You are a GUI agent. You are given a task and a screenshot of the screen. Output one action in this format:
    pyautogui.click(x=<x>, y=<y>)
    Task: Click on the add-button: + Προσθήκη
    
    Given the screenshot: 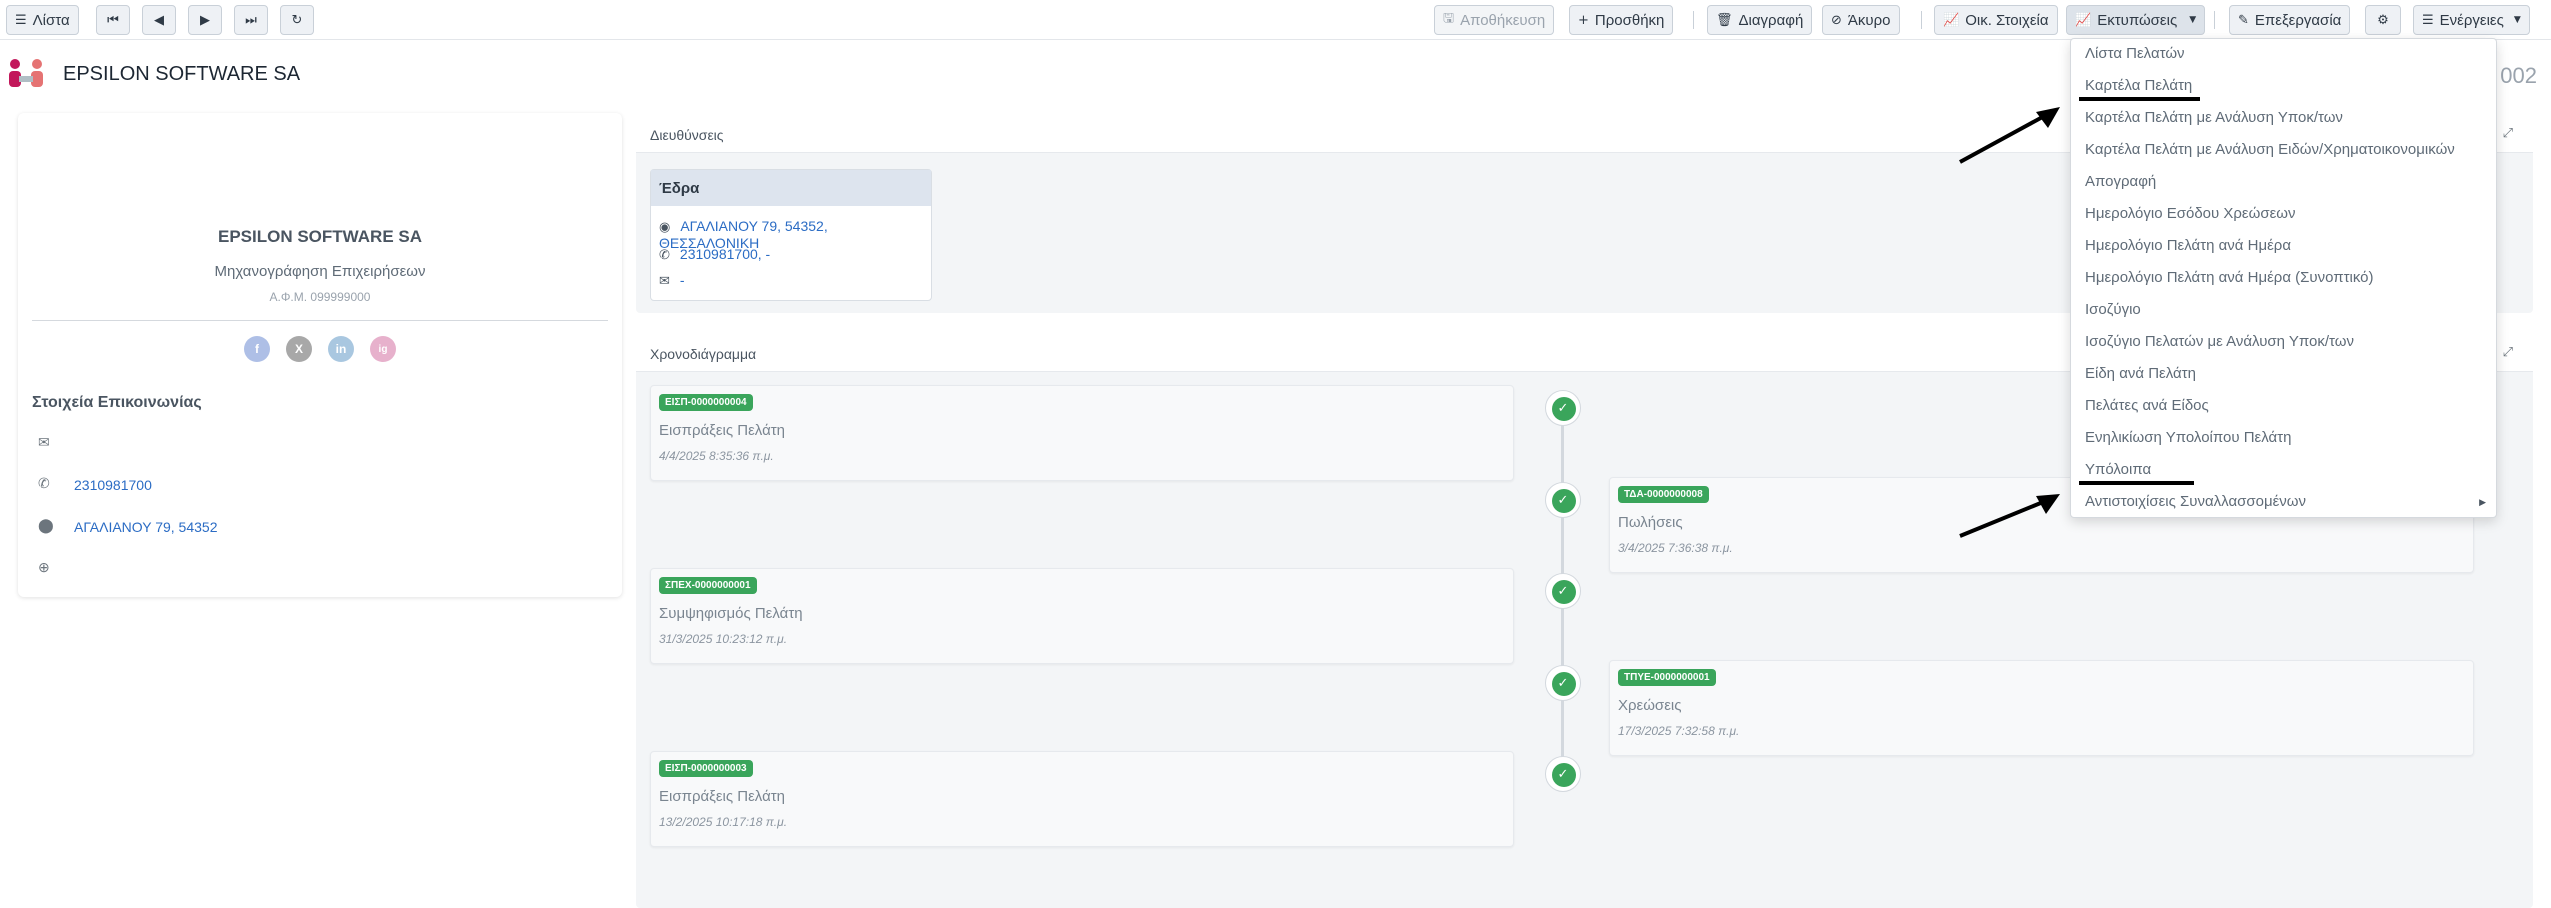 What is the action you would take?
    pyautogui.click(x=1621, y=20)
    